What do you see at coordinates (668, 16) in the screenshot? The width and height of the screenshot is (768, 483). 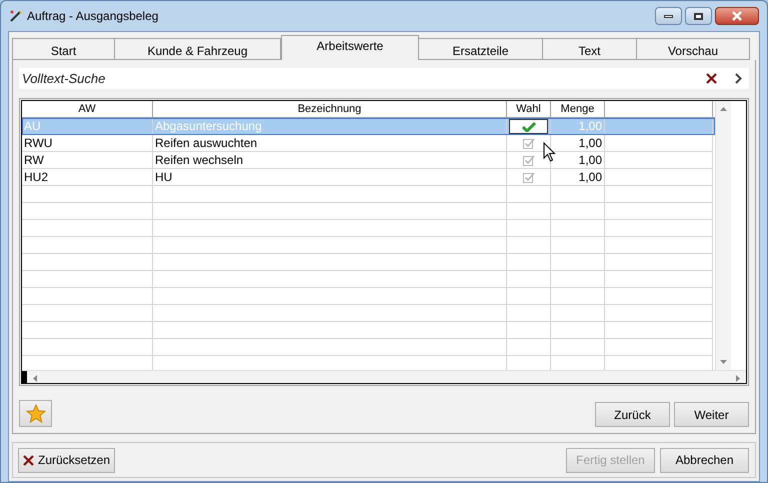 I see `minimize-button` at bounding box center [668, 16].